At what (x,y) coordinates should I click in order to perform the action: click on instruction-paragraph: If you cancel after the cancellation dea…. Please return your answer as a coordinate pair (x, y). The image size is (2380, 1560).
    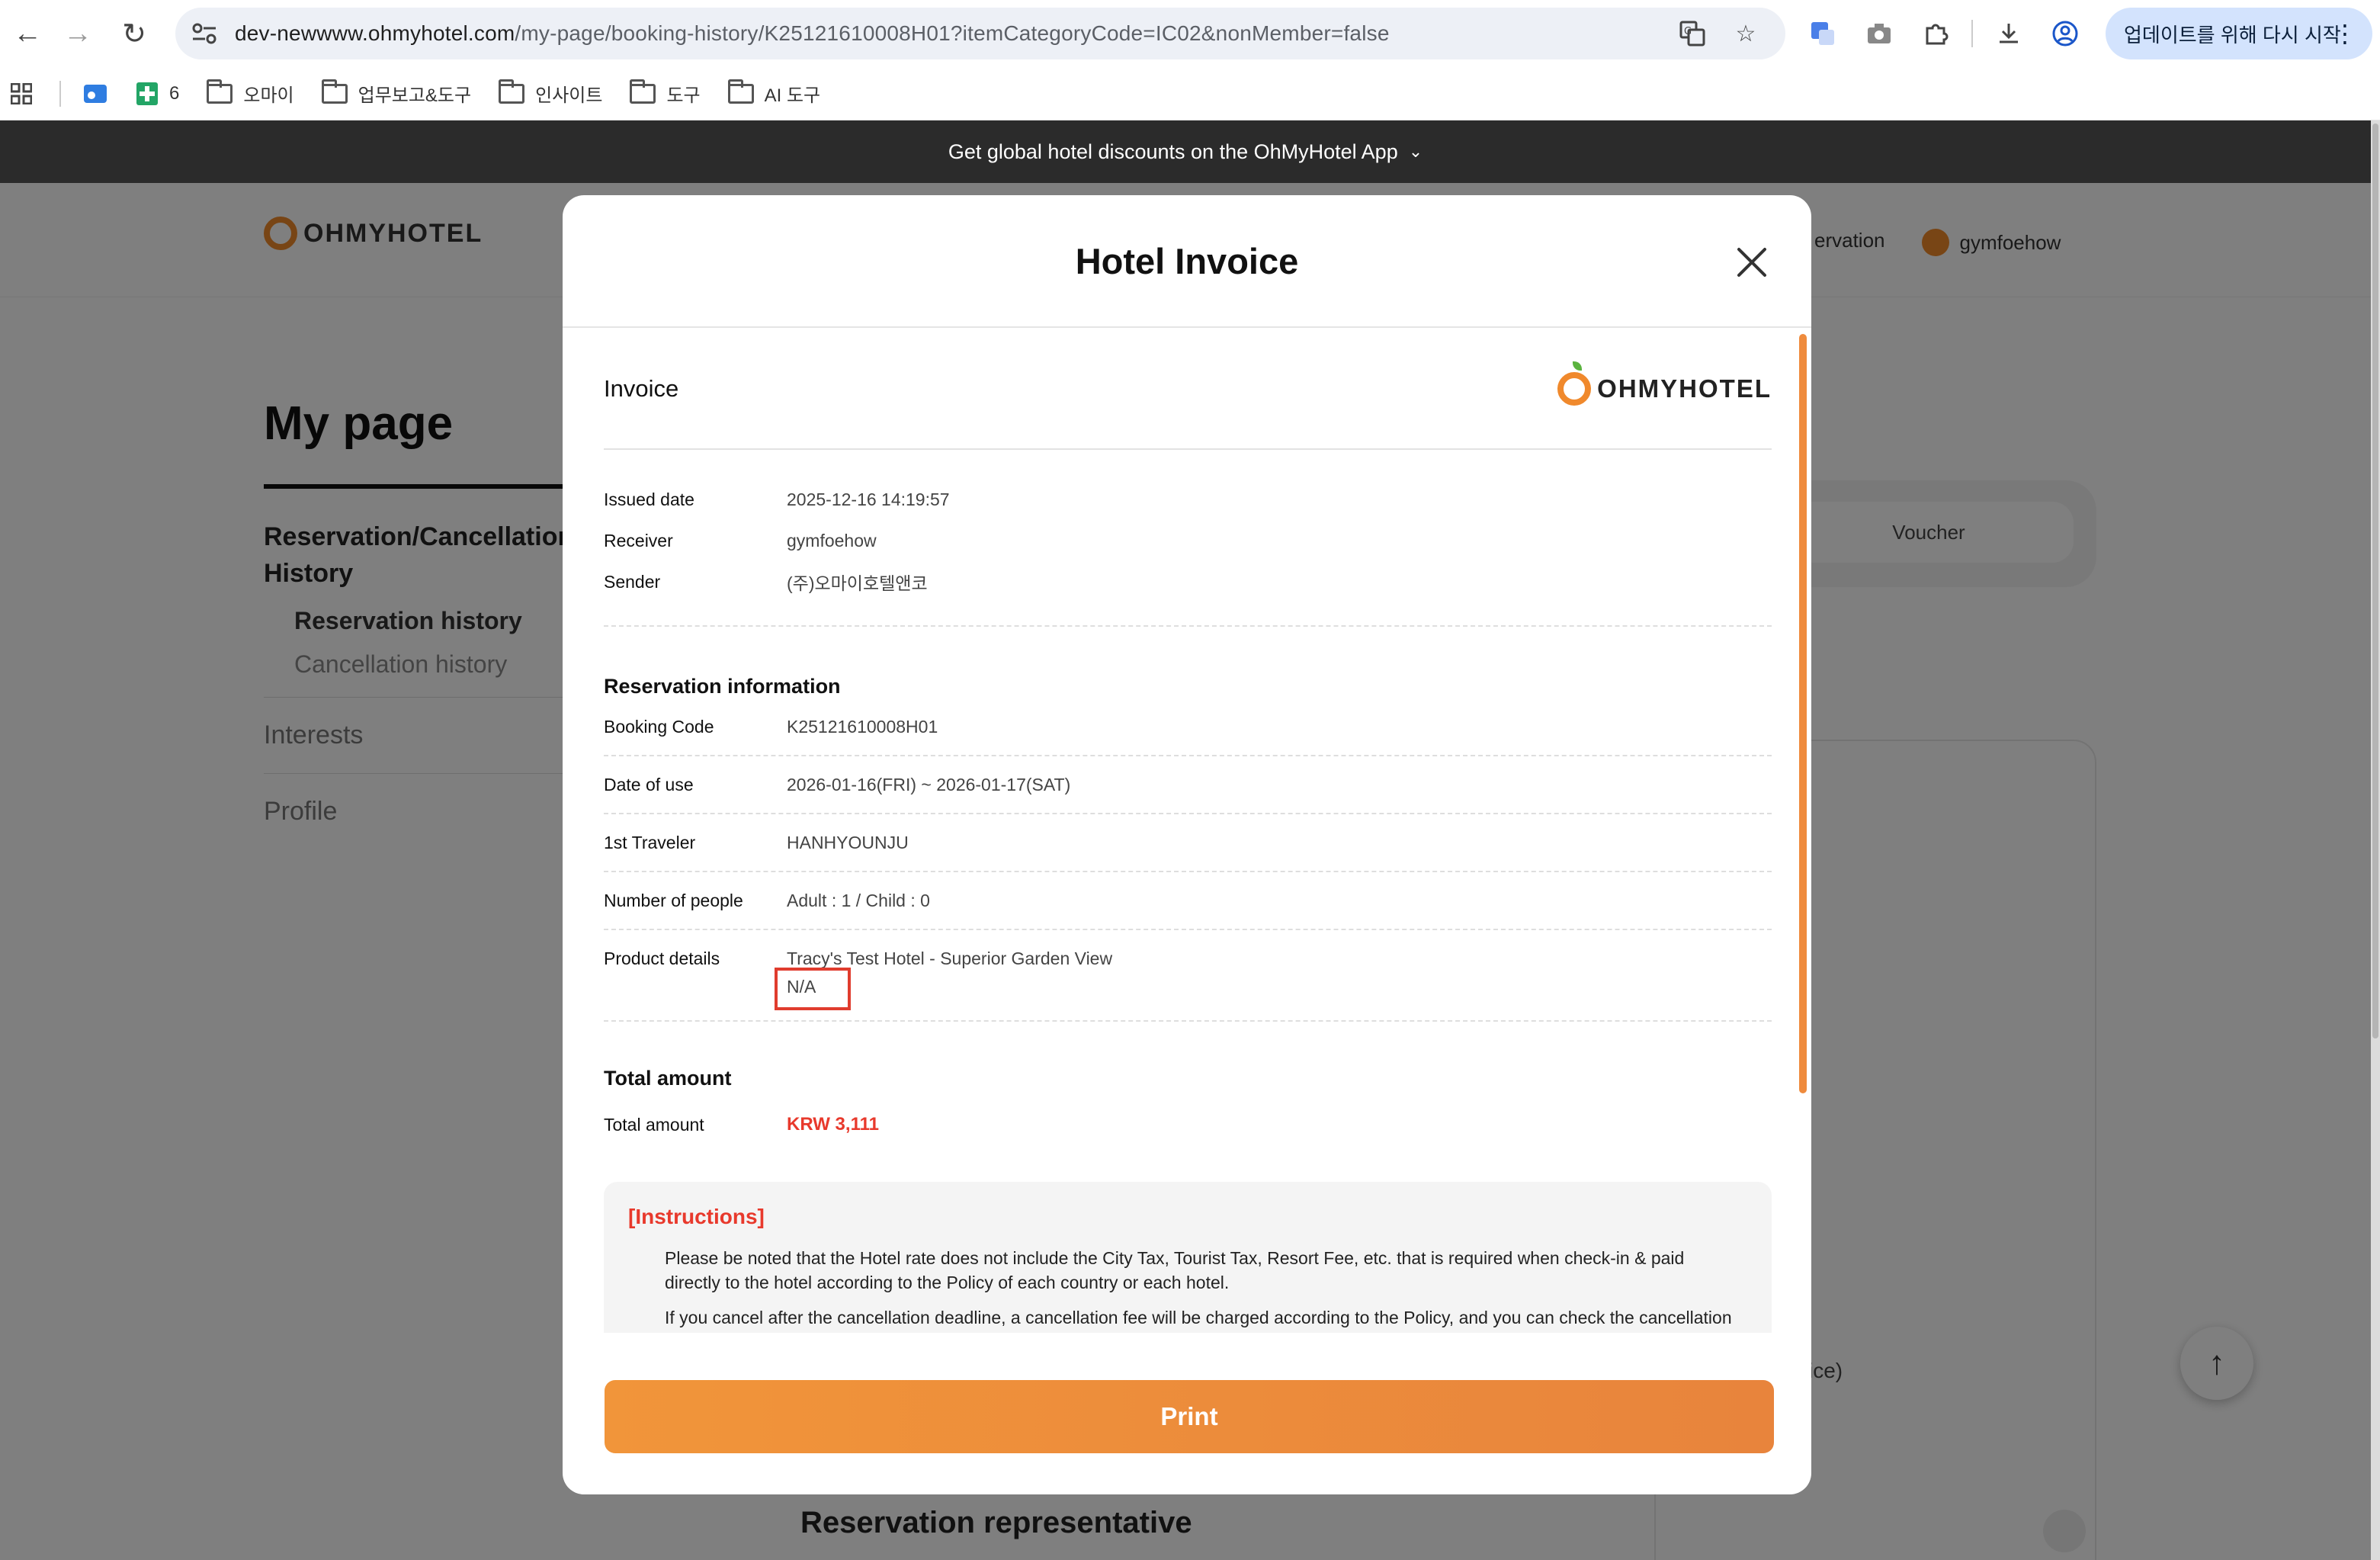
    Looking at the image, I should click on (1198, 1320).